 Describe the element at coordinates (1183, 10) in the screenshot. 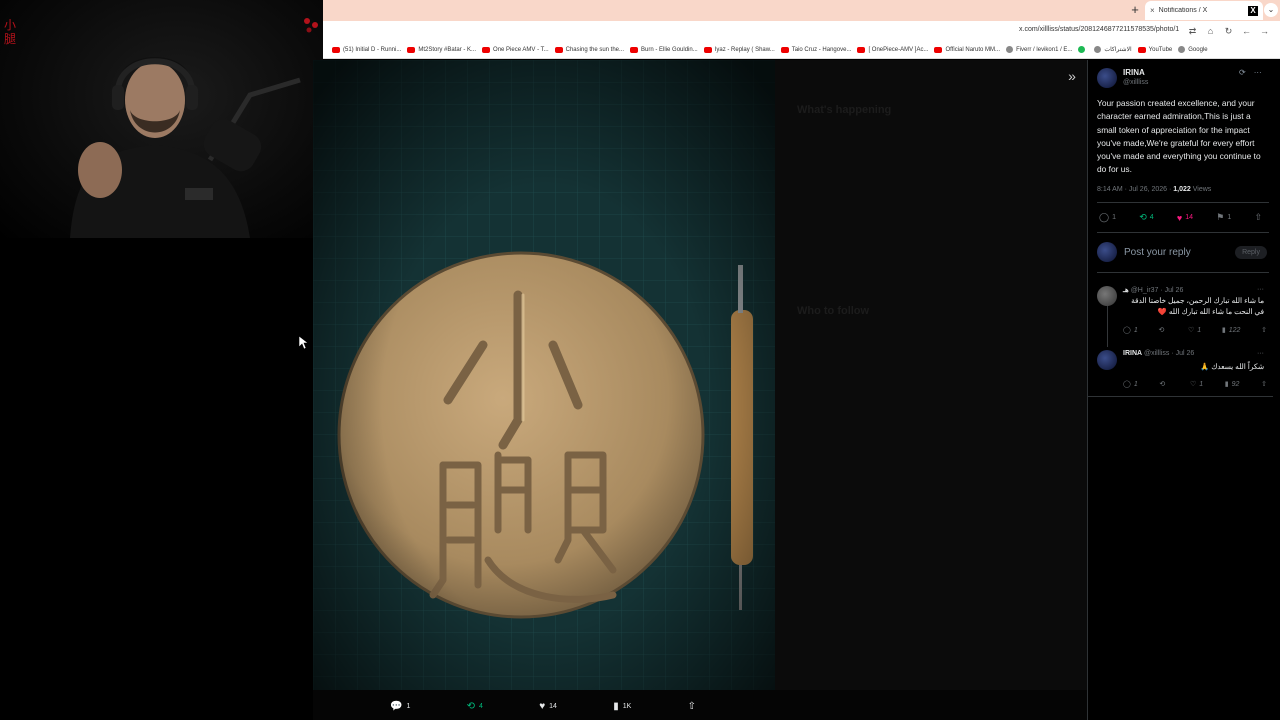

I see `tab-title: Notifications / X` at that location.